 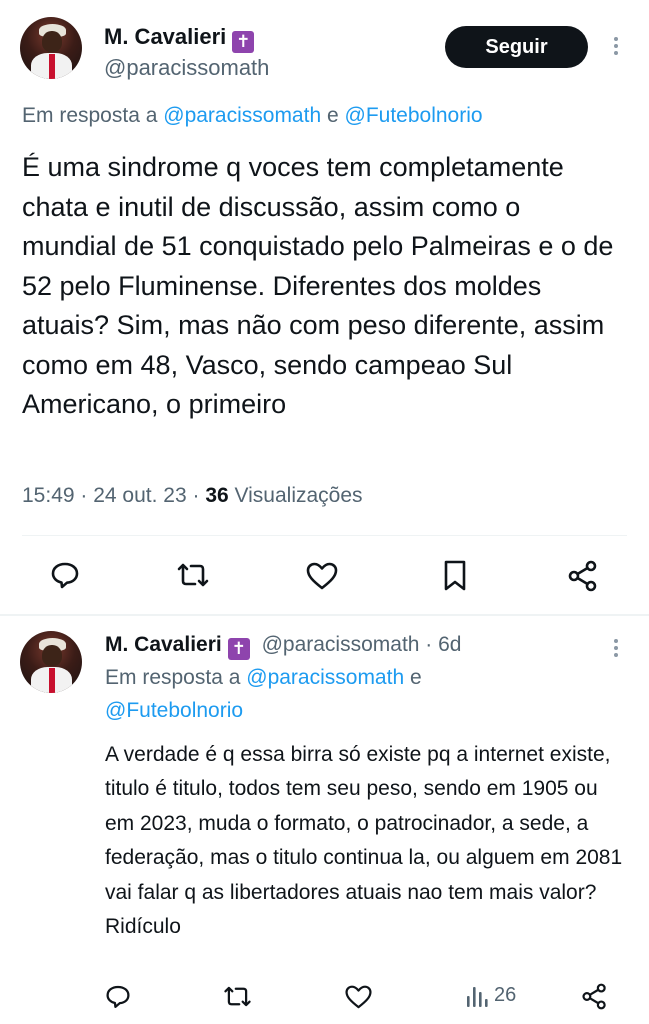 What do you see at coordinates (516, 47) in the screenshot?
I see `follow-button: Seguir` at bounding box center [516, 47].